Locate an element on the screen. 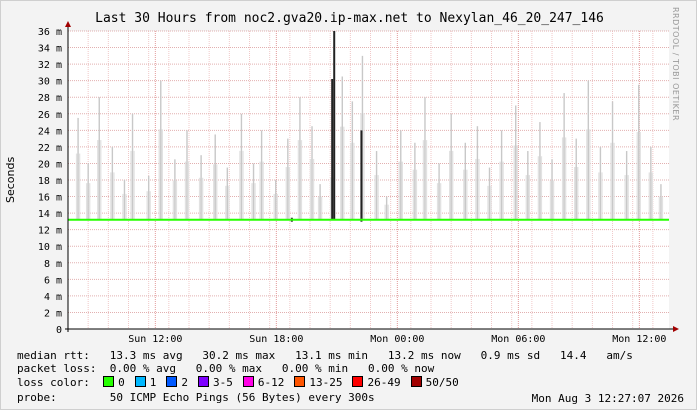 The height and width of the screenshot is (410, 697). y-tick-label: 6 m is located at coordinates (53, 280).